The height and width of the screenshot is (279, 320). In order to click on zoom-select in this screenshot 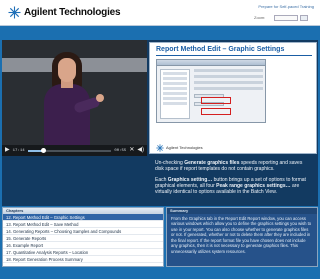, I will do `click(286, 17)`.